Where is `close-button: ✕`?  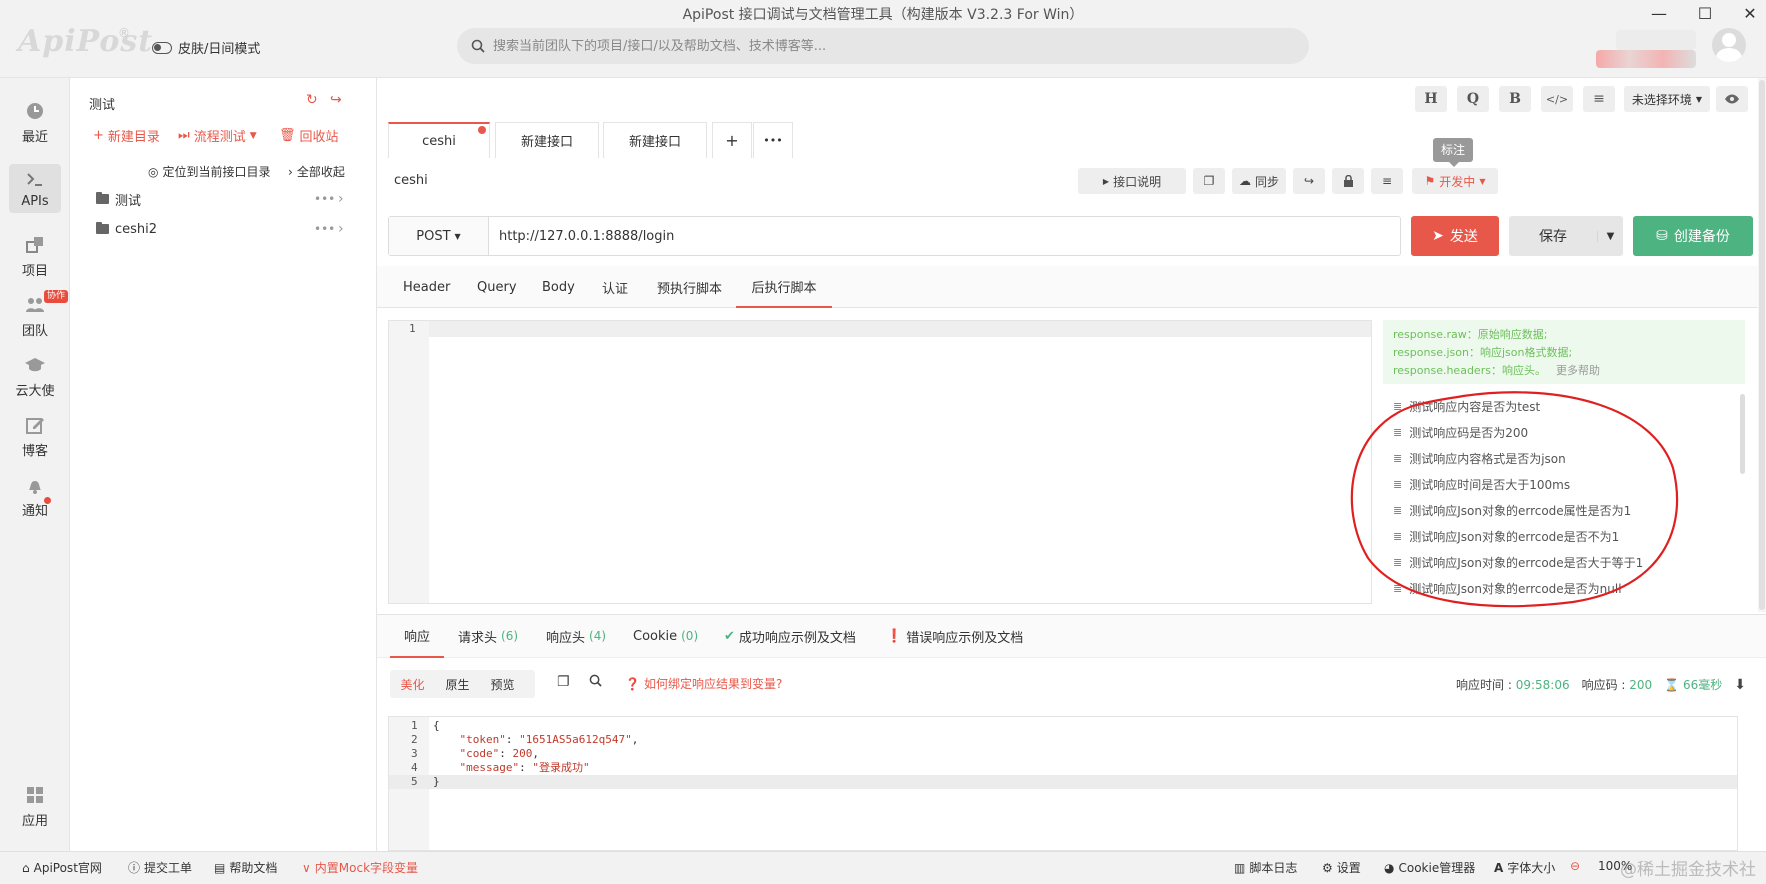
close-button: ✕ is located at coordinates (1750, 14).